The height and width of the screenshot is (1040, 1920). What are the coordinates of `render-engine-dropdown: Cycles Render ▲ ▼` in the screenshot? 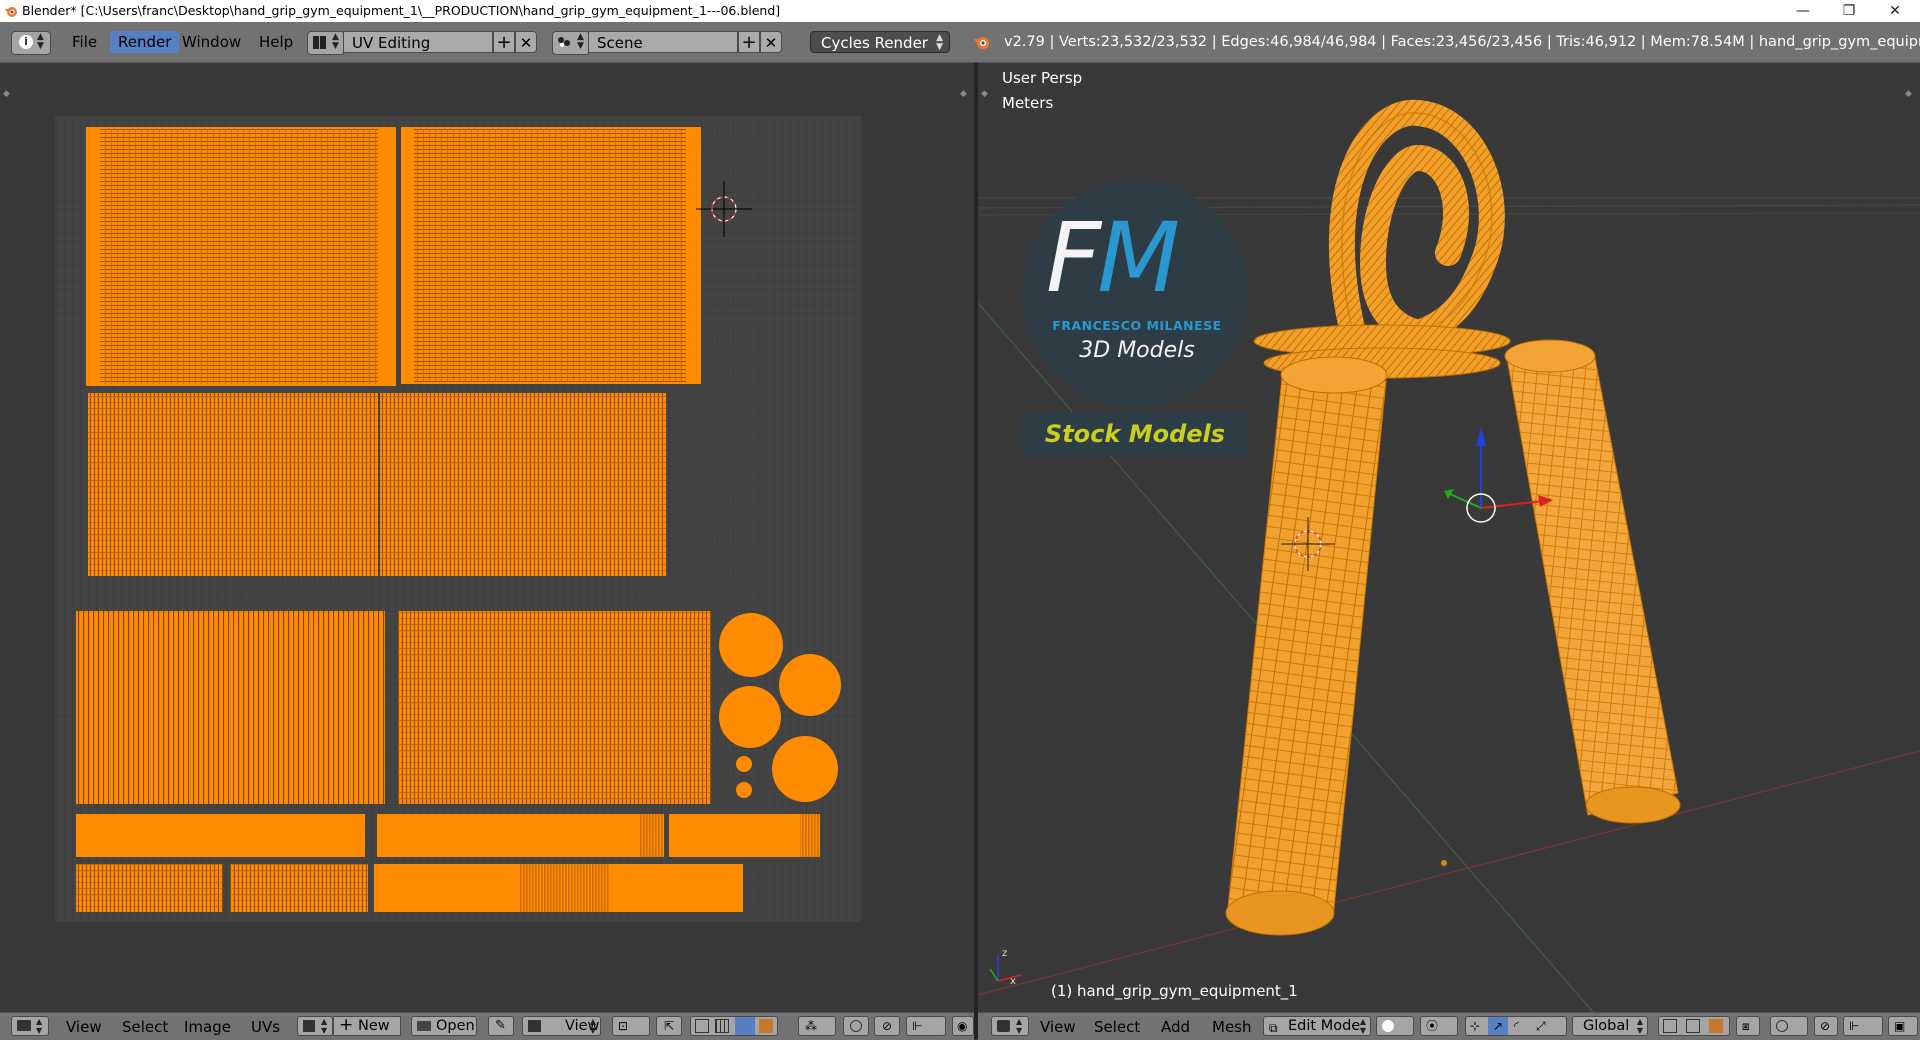 It's located at (880, 42).